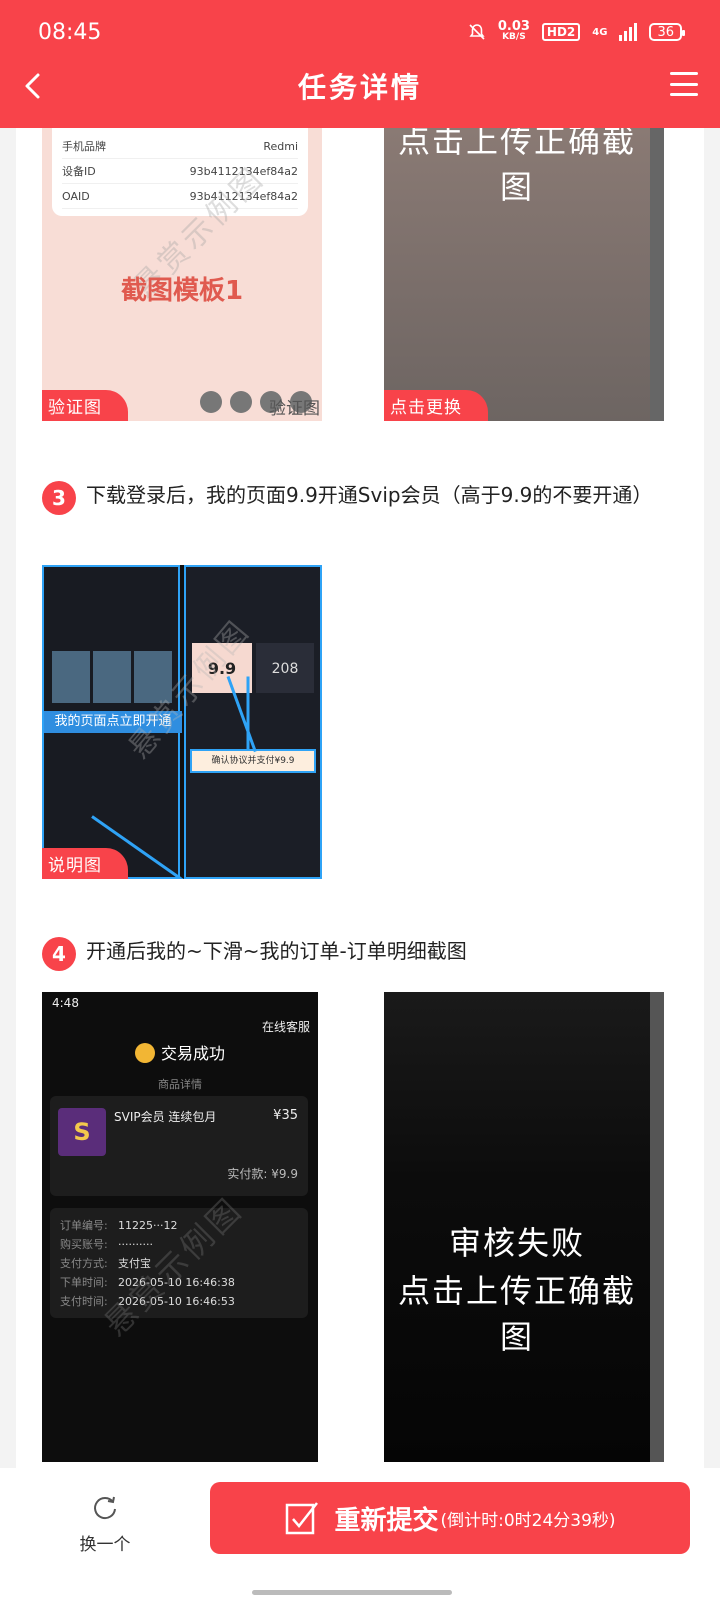 This screenshot has width=720, height=1600. I want to click on navbar: 任务详情, so click(360, 86).